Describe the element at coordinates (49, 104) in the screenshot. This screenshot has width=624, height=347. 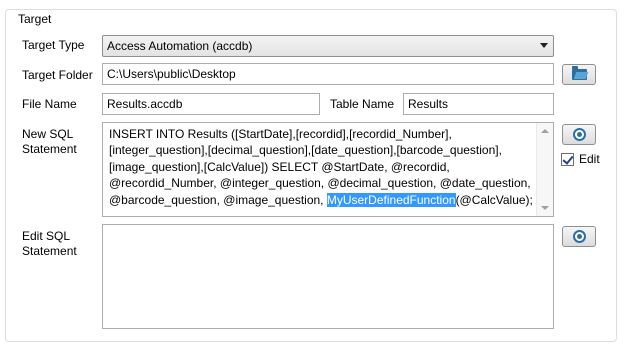
I see `file-name-label: File Name` at that location.